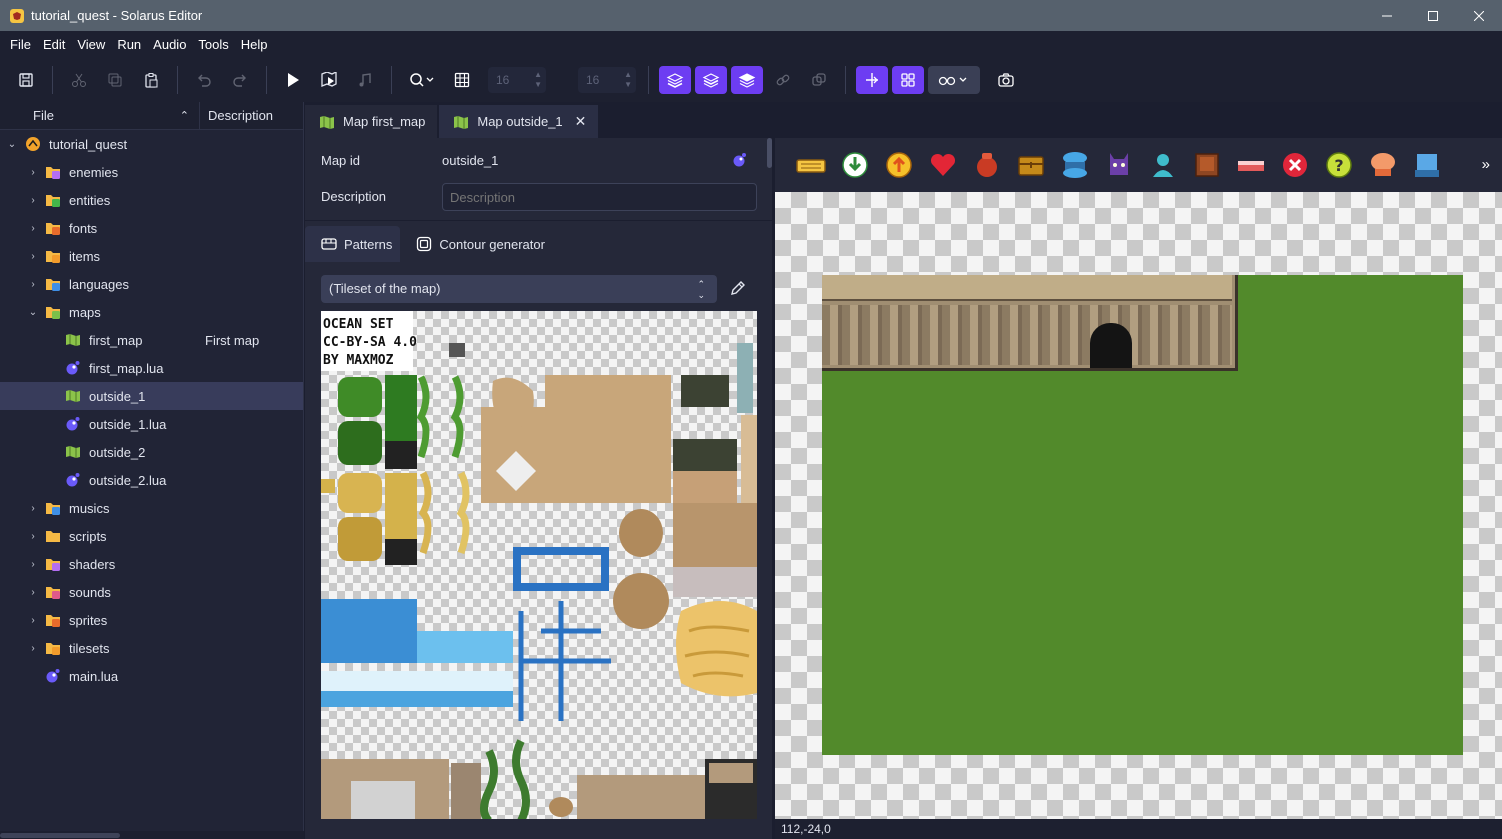 This screenshot has height=839, width=1502. I want to click on zoom-dropdown, so click(422, 80).